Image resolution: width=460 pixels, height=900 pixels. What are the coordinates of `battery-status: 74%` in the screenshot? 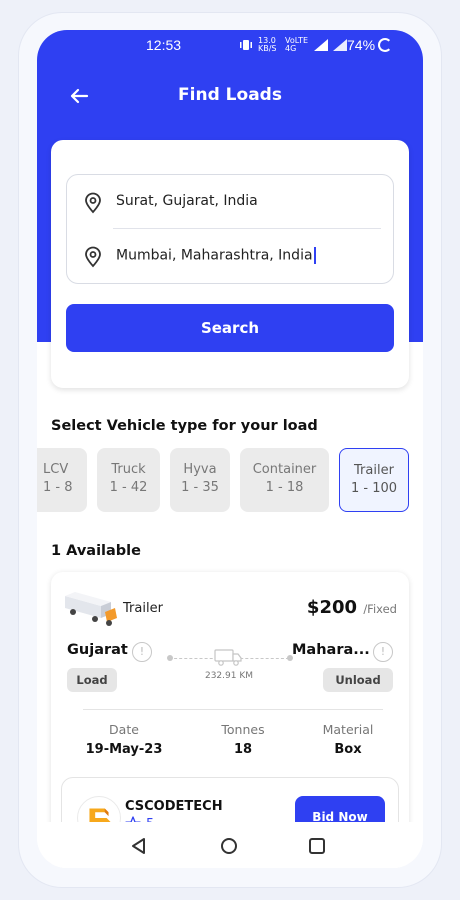 It's located at (370, 45).